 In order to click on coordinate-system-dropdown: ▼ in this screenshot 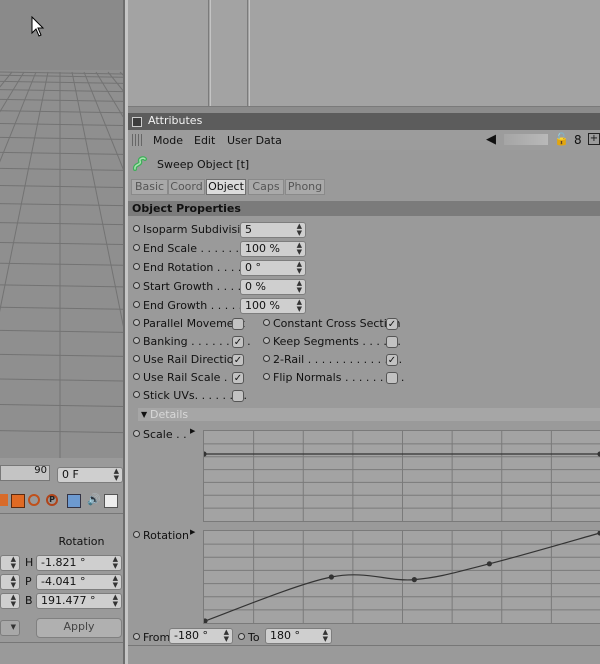, I will do `click(10, 628)`.